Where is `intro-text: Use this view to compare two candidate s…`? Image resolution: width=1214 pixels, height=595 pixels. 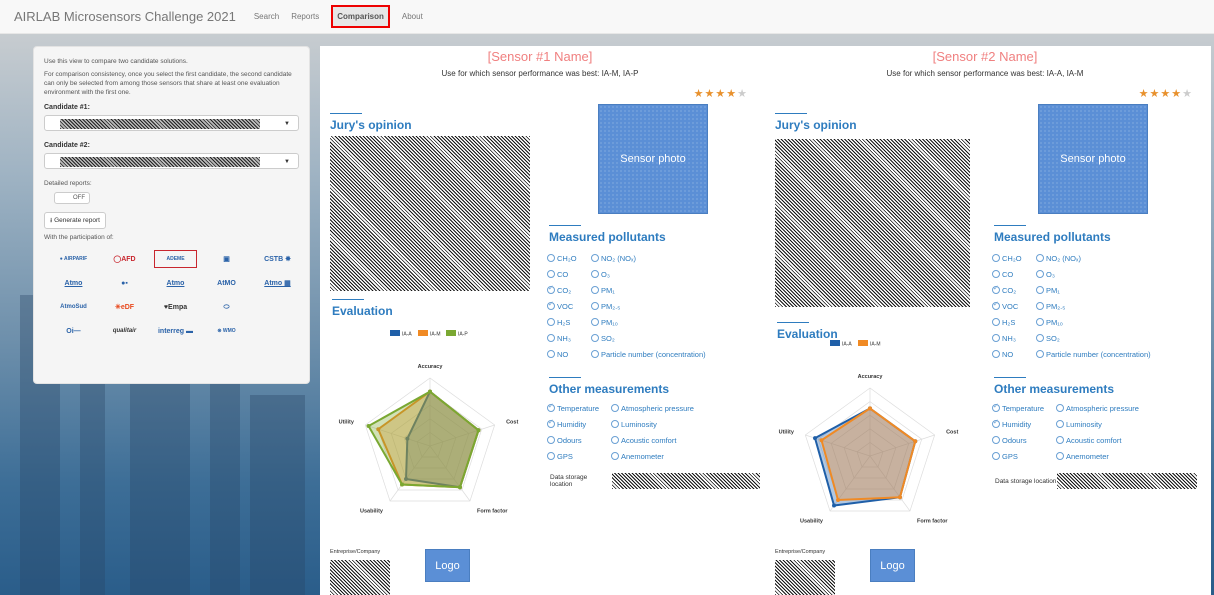
intro-text: Use this view to compare two candidate s… is located at coordinates (116, 61).